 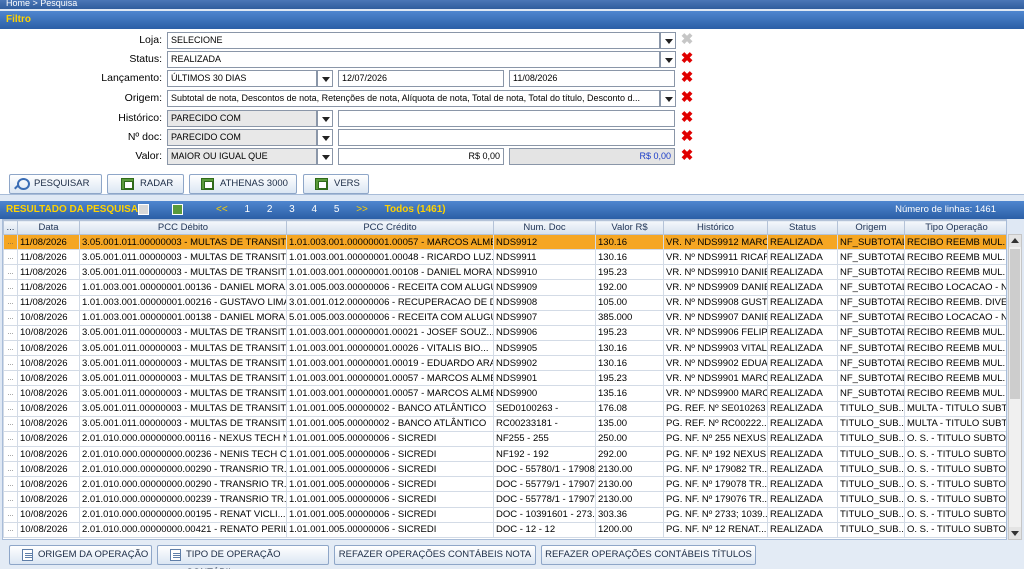 What do you see at coordinates (242, 118) in the screenshot?
I see `historico-select: PARECIDO COM` at bounding box center [242, 118].